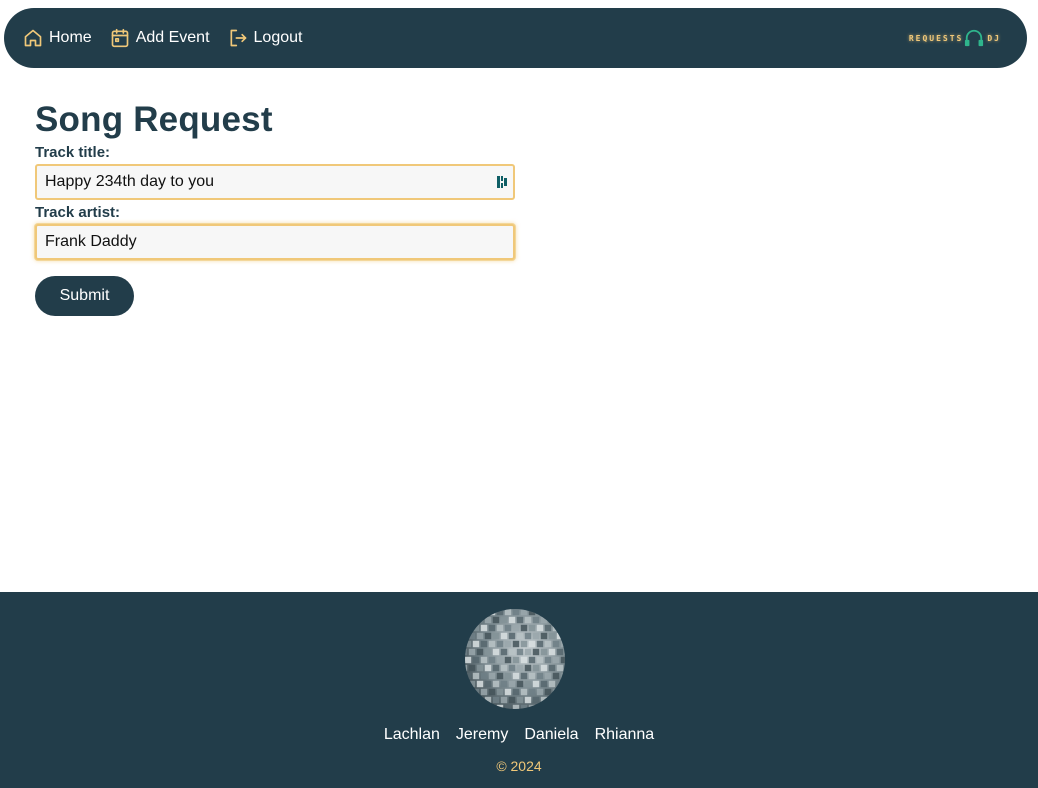 This screenshot has height=788, width=1038. What do you see at coordinates (84, 296) in the screenshot?
I see `submit-button: Submit` at bounding box center [84, 296].